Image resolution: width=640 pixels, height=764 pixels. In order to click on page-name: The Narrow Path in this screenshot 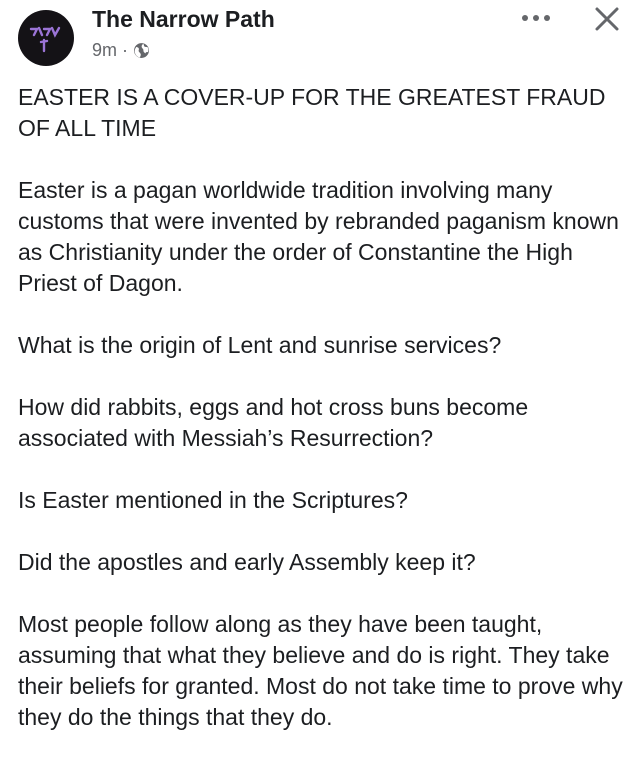, I will do `click(183, 19)`.